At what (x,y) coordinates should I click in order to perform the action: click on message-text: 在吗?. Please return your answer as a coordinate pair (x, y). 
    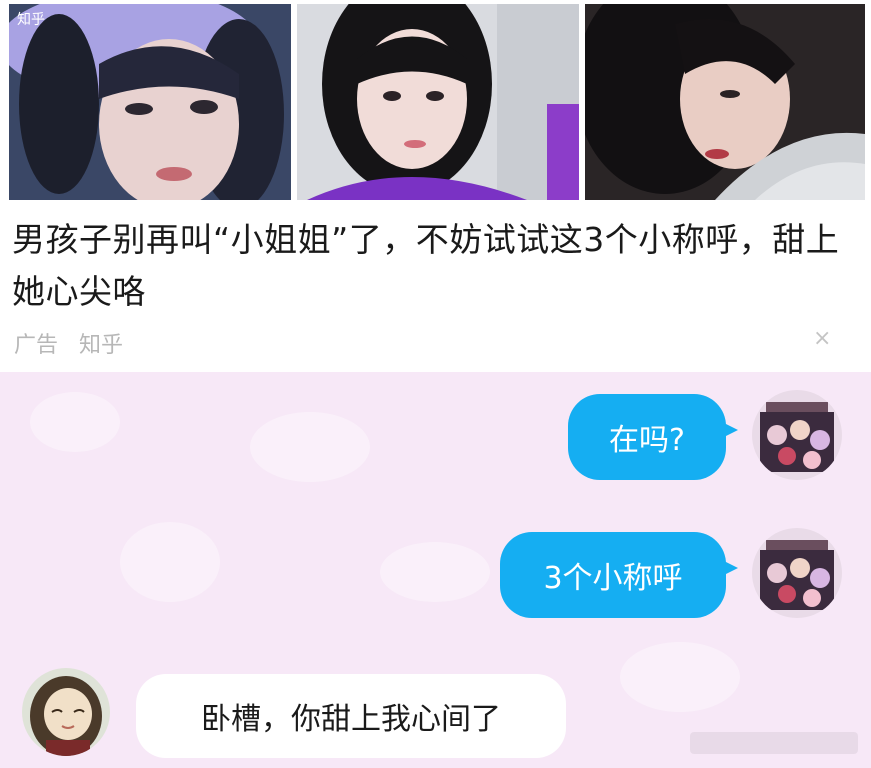
    Looking at the image, I should click on (647, 440).